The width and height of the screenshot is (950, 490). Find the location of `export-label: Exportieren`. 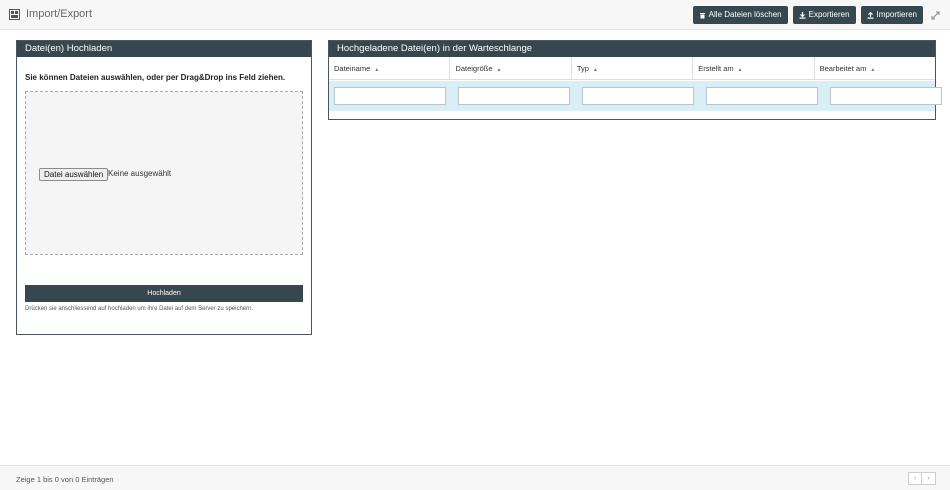

export-label: Exportieren is located at coordinates (829, 14).